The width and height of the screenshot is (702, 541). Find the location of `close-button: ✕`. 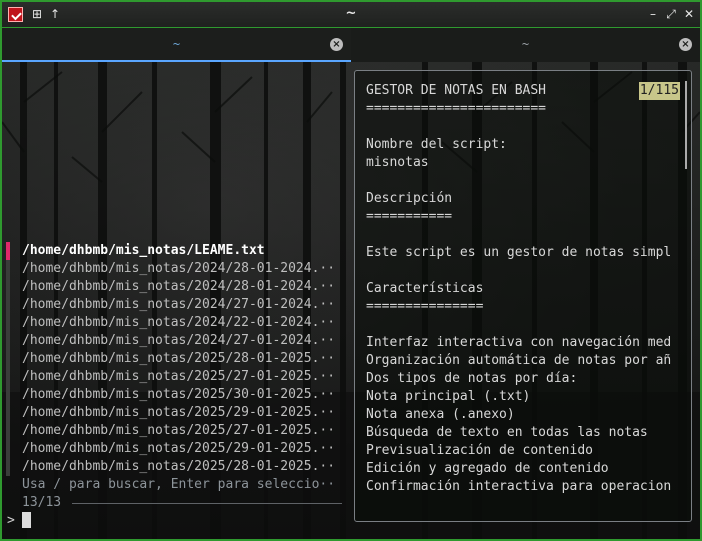

close-button: ✕ is located at coordinates (689, 14).